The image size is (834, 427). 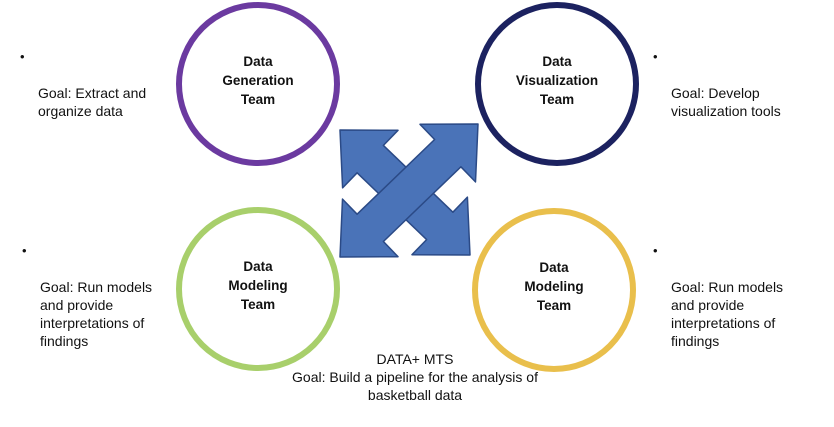 I want to click on data-modeling-team-label-left: Data Modeling Team, so click(x=258, y=285).